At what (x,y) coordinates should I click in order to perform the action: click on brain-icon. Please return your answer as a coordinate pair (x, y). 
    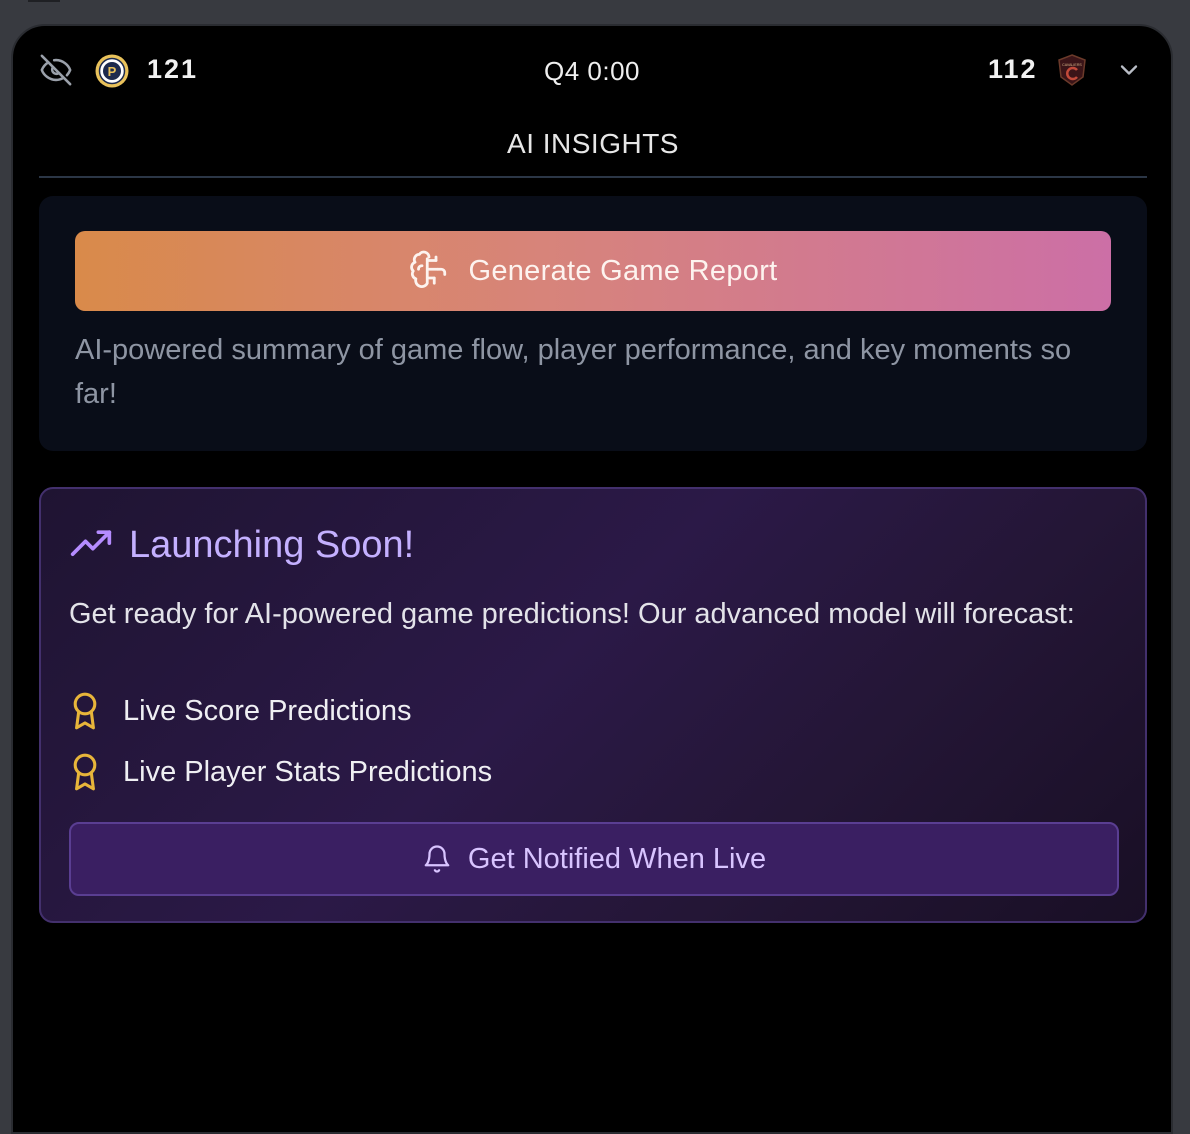
    Looking at the image, I should click on (428, 269).